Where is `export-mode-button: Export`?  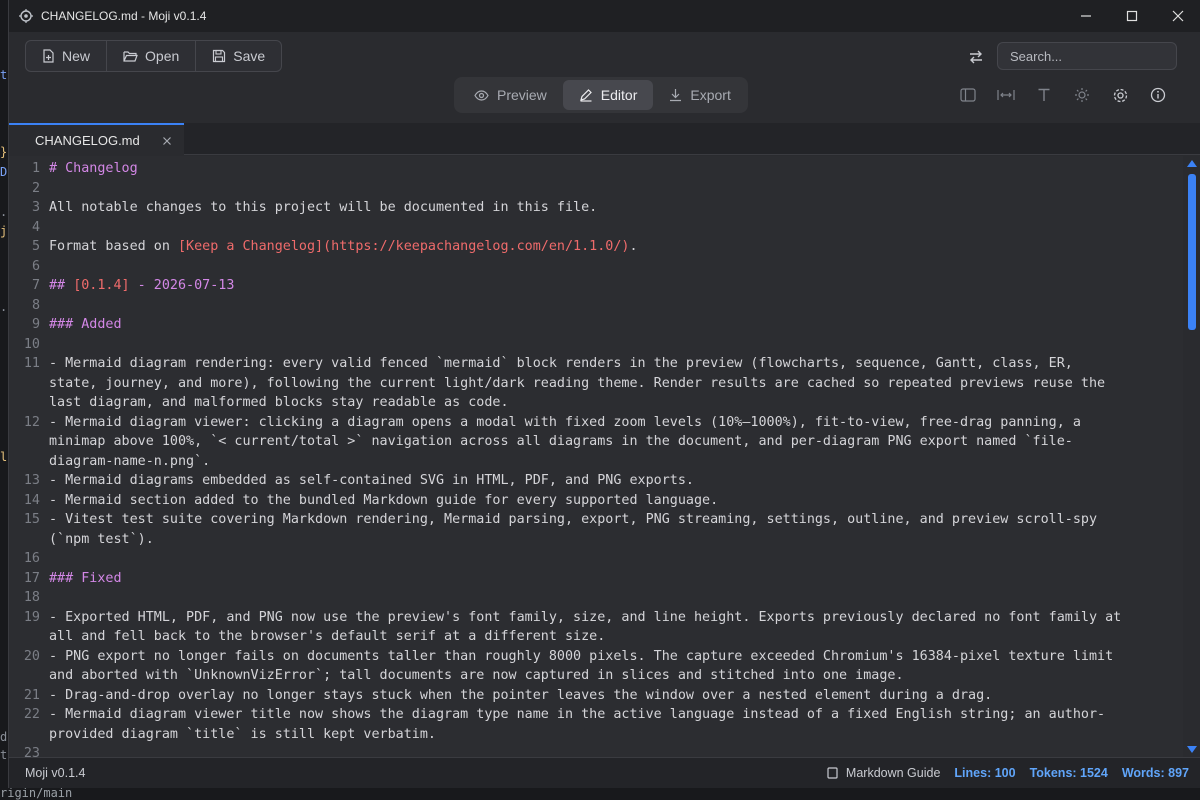
export-mode-button: Export is located at coordinates (699, 95).